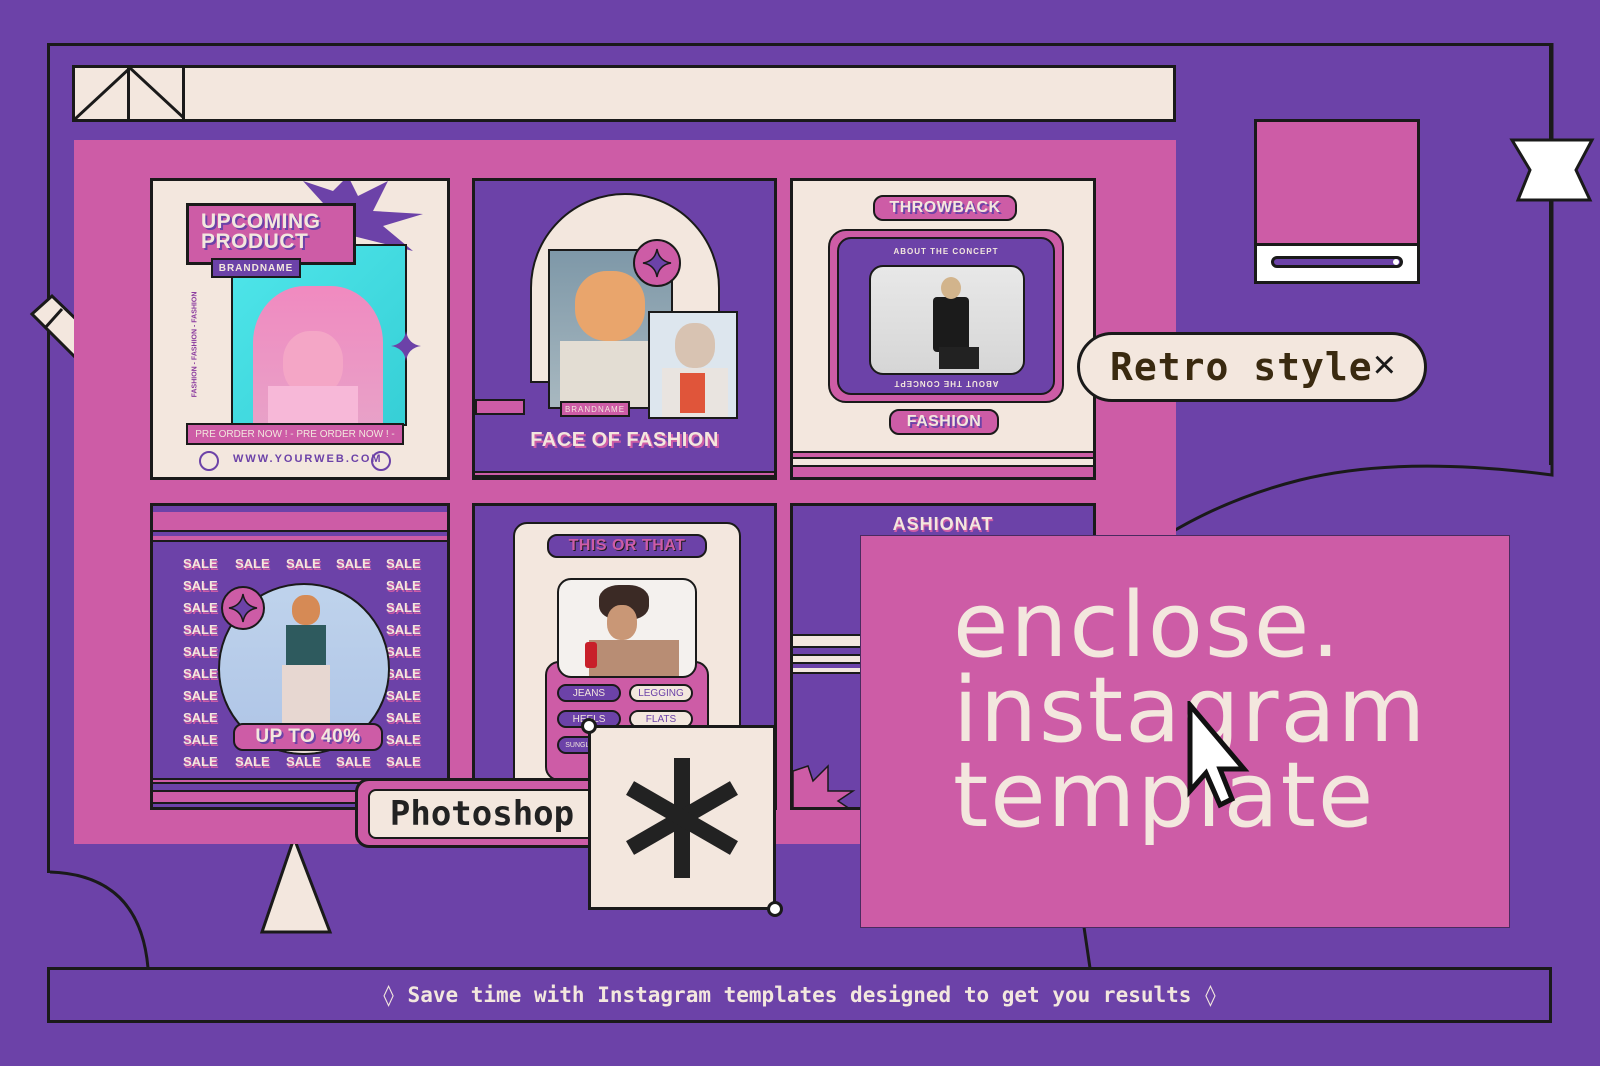  I want to click on photoshop-label: Photoshop, so click(482, 814).